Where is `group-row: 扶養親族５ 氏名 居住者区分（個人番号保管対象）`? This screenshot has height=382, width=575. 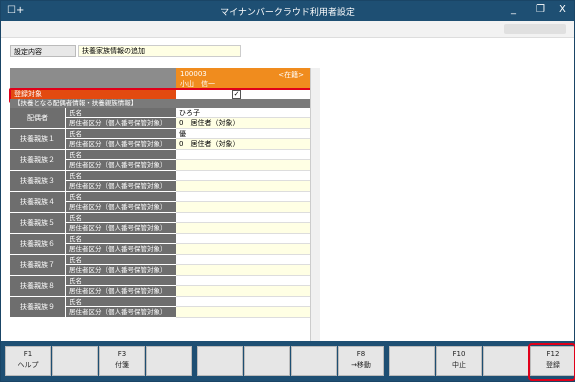
group-row: 扶養親族５ 氏名 居住者区分（個人番号保管対象） is located at coordinates (160, 223).